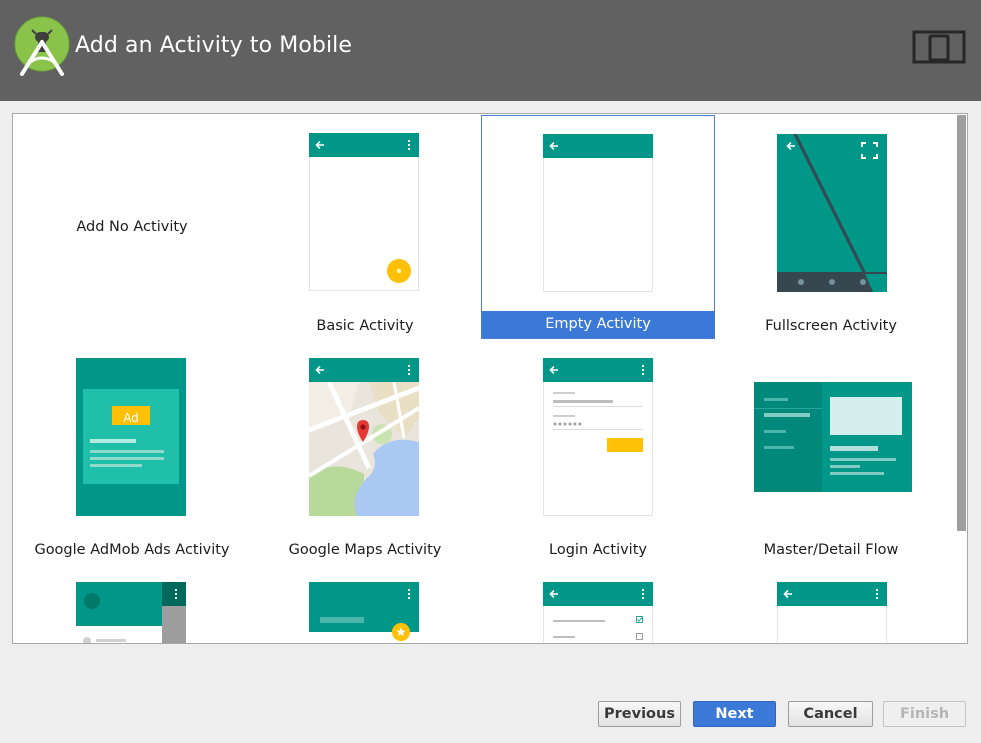  I want to click on activity-option-fullscreen: Fullscreen Activity, so click(831, 227).